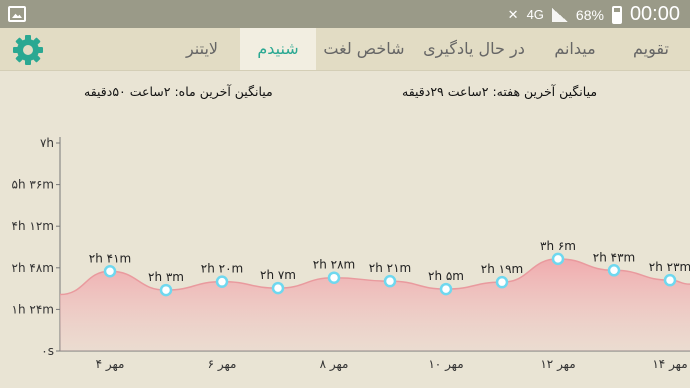 The width and height of the screenshot is (690, 388). I want to click on y-tick-label: ۷h, so click(47, 143).